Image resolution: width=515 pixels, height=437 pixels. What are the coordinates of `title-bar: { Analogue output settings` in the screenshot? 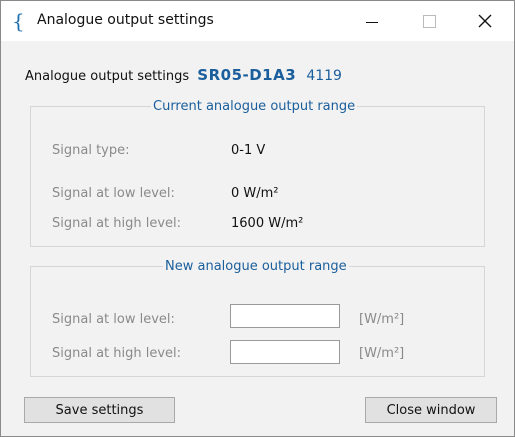 It's located at (257, 21).